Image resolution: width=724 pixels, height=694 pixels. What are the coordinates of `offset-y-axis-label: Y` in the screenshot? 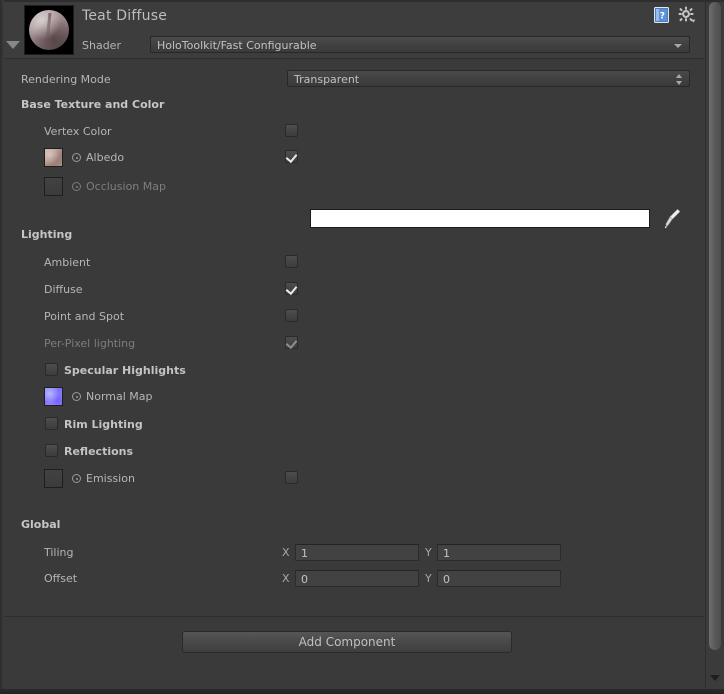 It's located at (428, 578).